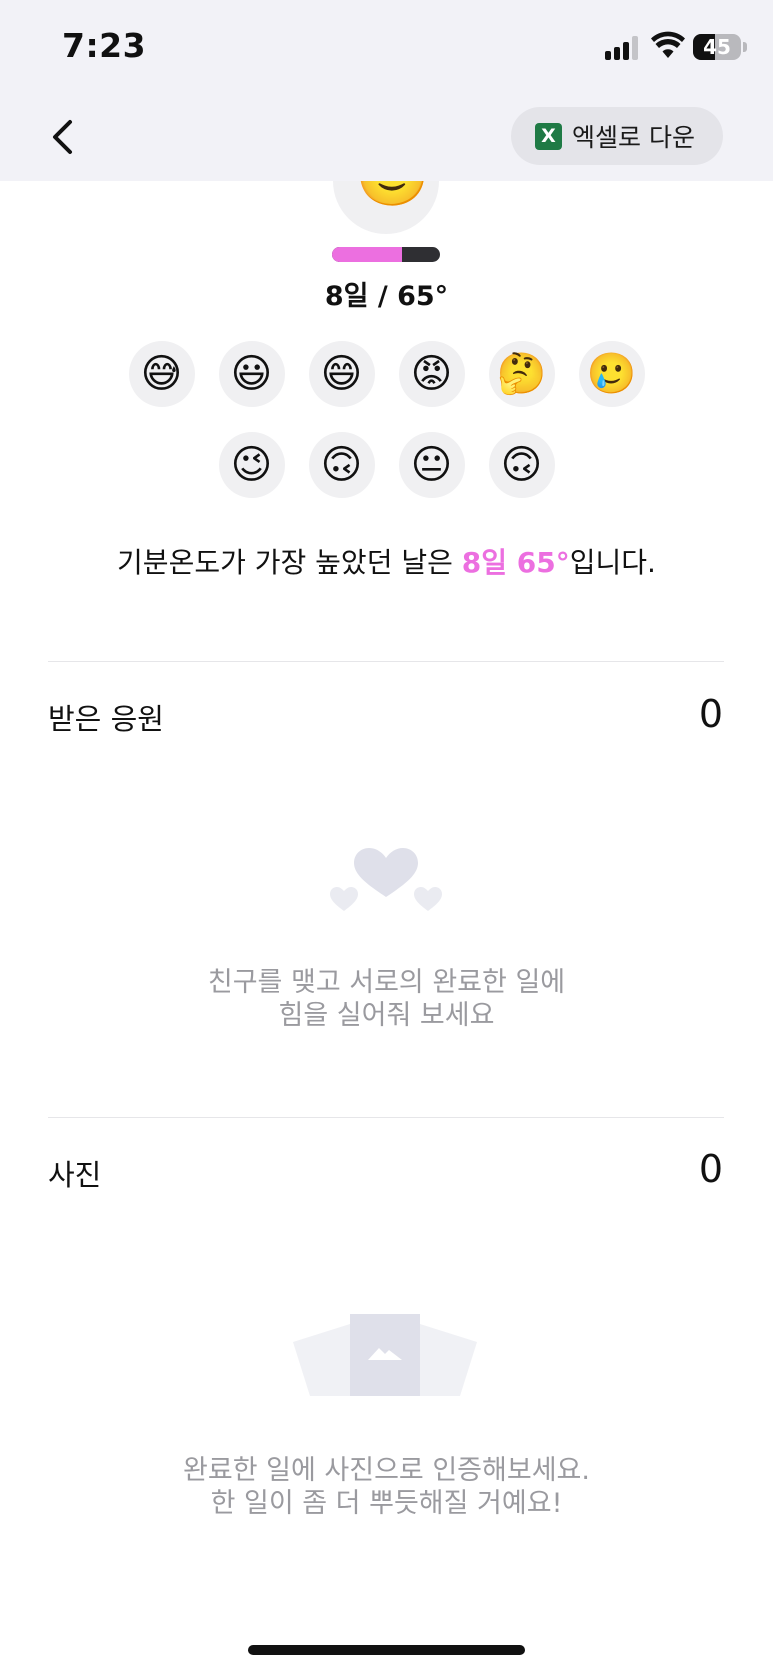 The height and width of the screenshot is (1674, 773). Describe the element at coordinates (386, 374) in the screenshot. I see `emoji-row-1: 😅 😃 😄 😡 🤔 🥲` at that location.